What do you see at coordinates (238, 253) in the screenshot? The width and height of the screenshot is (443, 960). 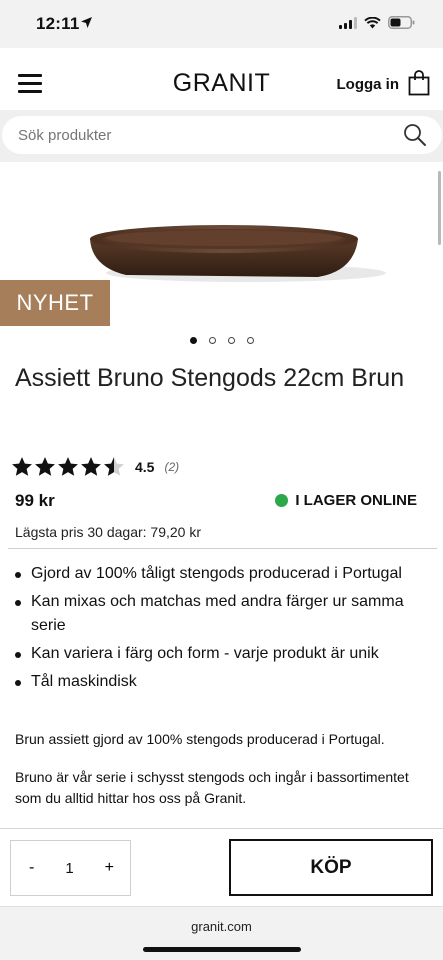 I see `product-image-plate` at bounding box center [238, 253].